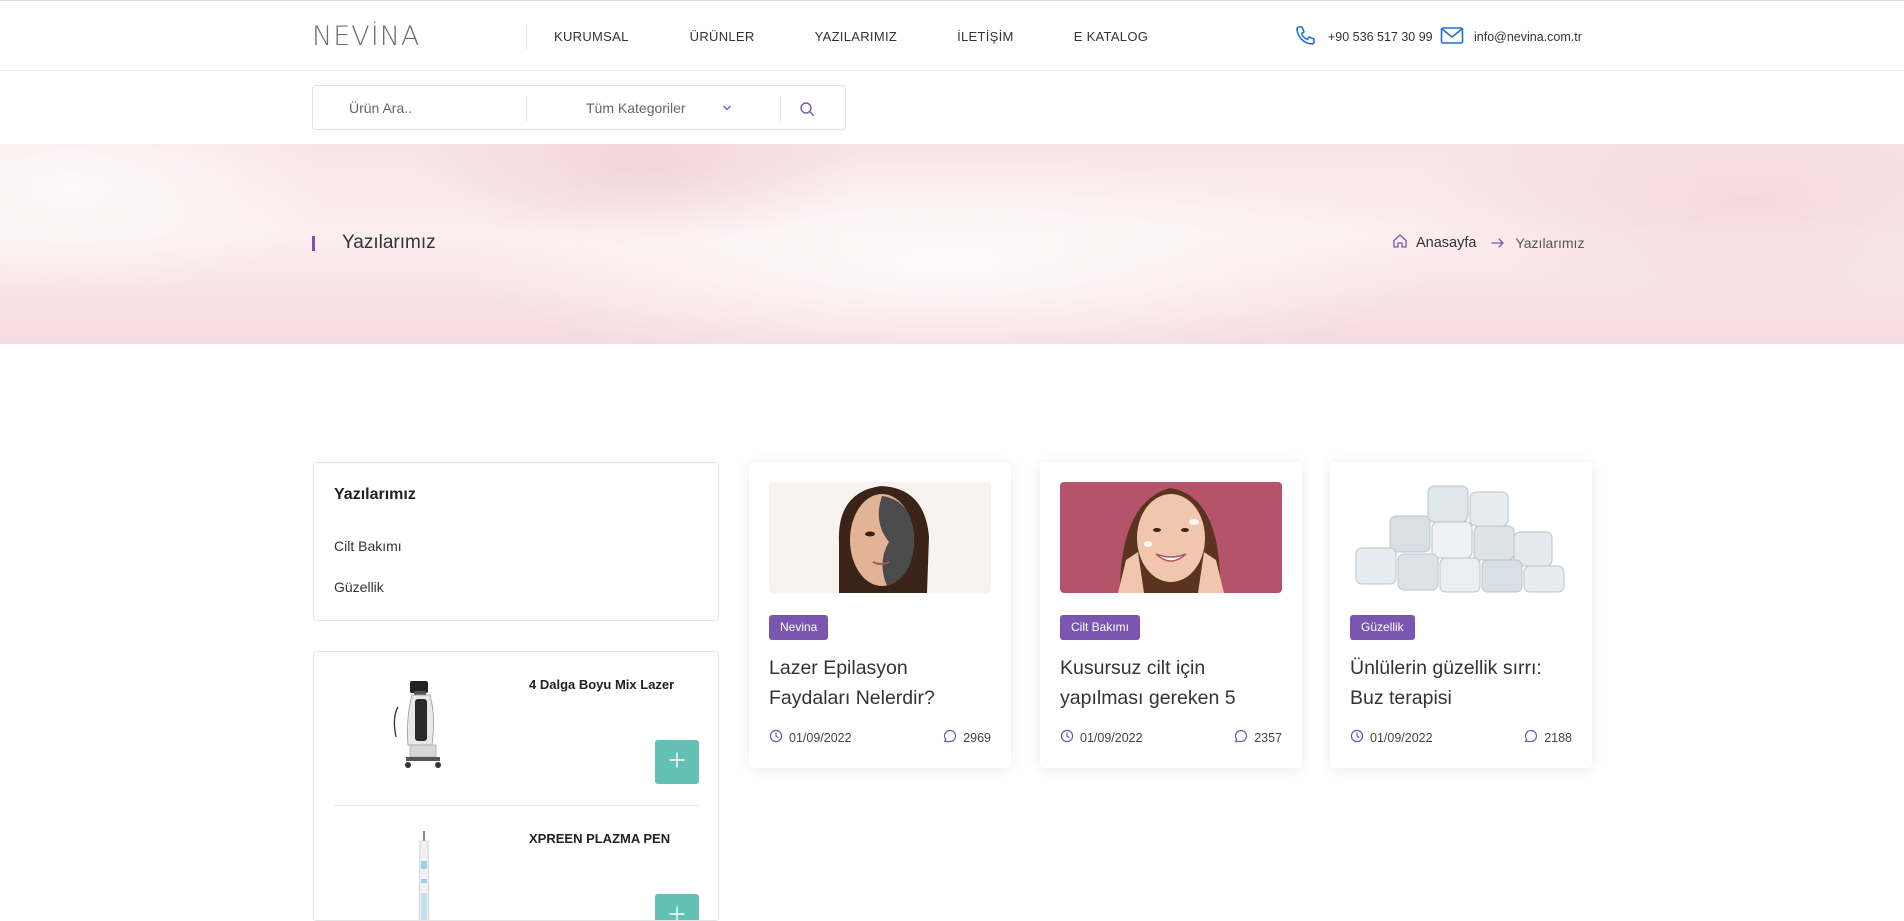 This screenshot has height=921, width=1904. I want to click on post-views: 2969, so click(967, 737).